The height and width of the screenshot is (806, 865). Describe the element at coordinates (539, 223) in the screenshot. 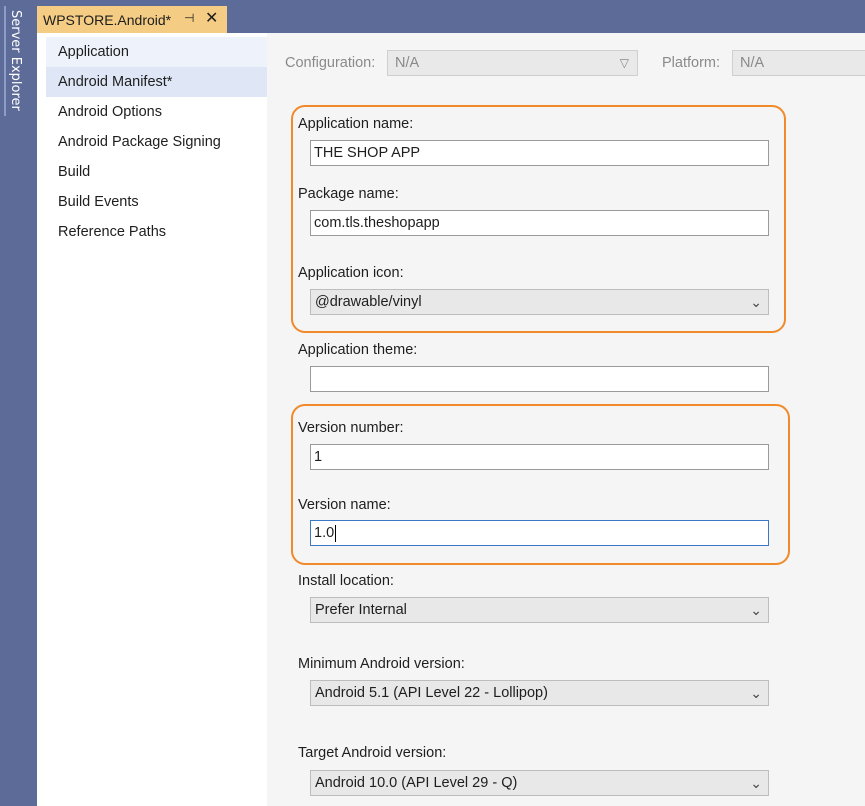

I see `package-name-input: com.tls.theshopapp` at that location.